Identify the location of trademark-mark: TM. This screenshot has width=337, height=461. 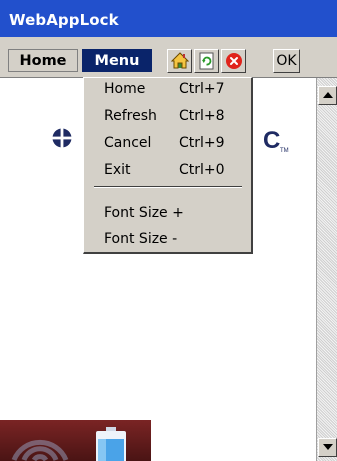
(284, 151).